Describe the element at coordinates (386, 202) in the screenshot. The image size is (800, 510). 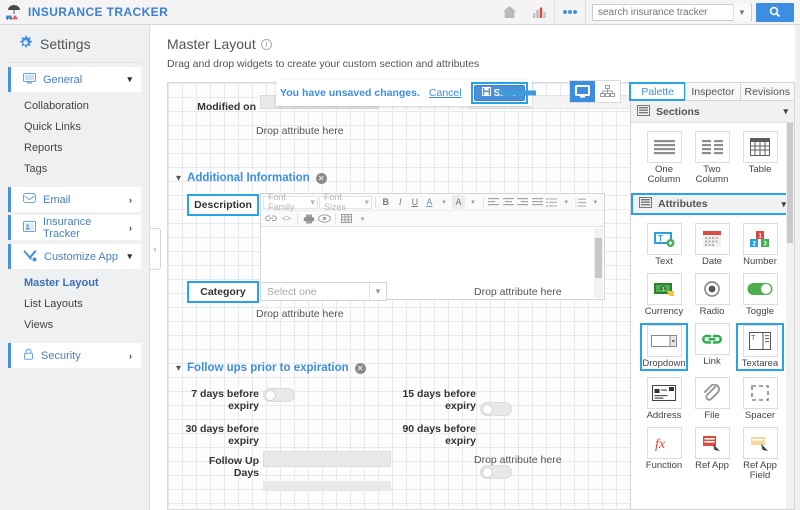
I see `bold-button: B` at that location.